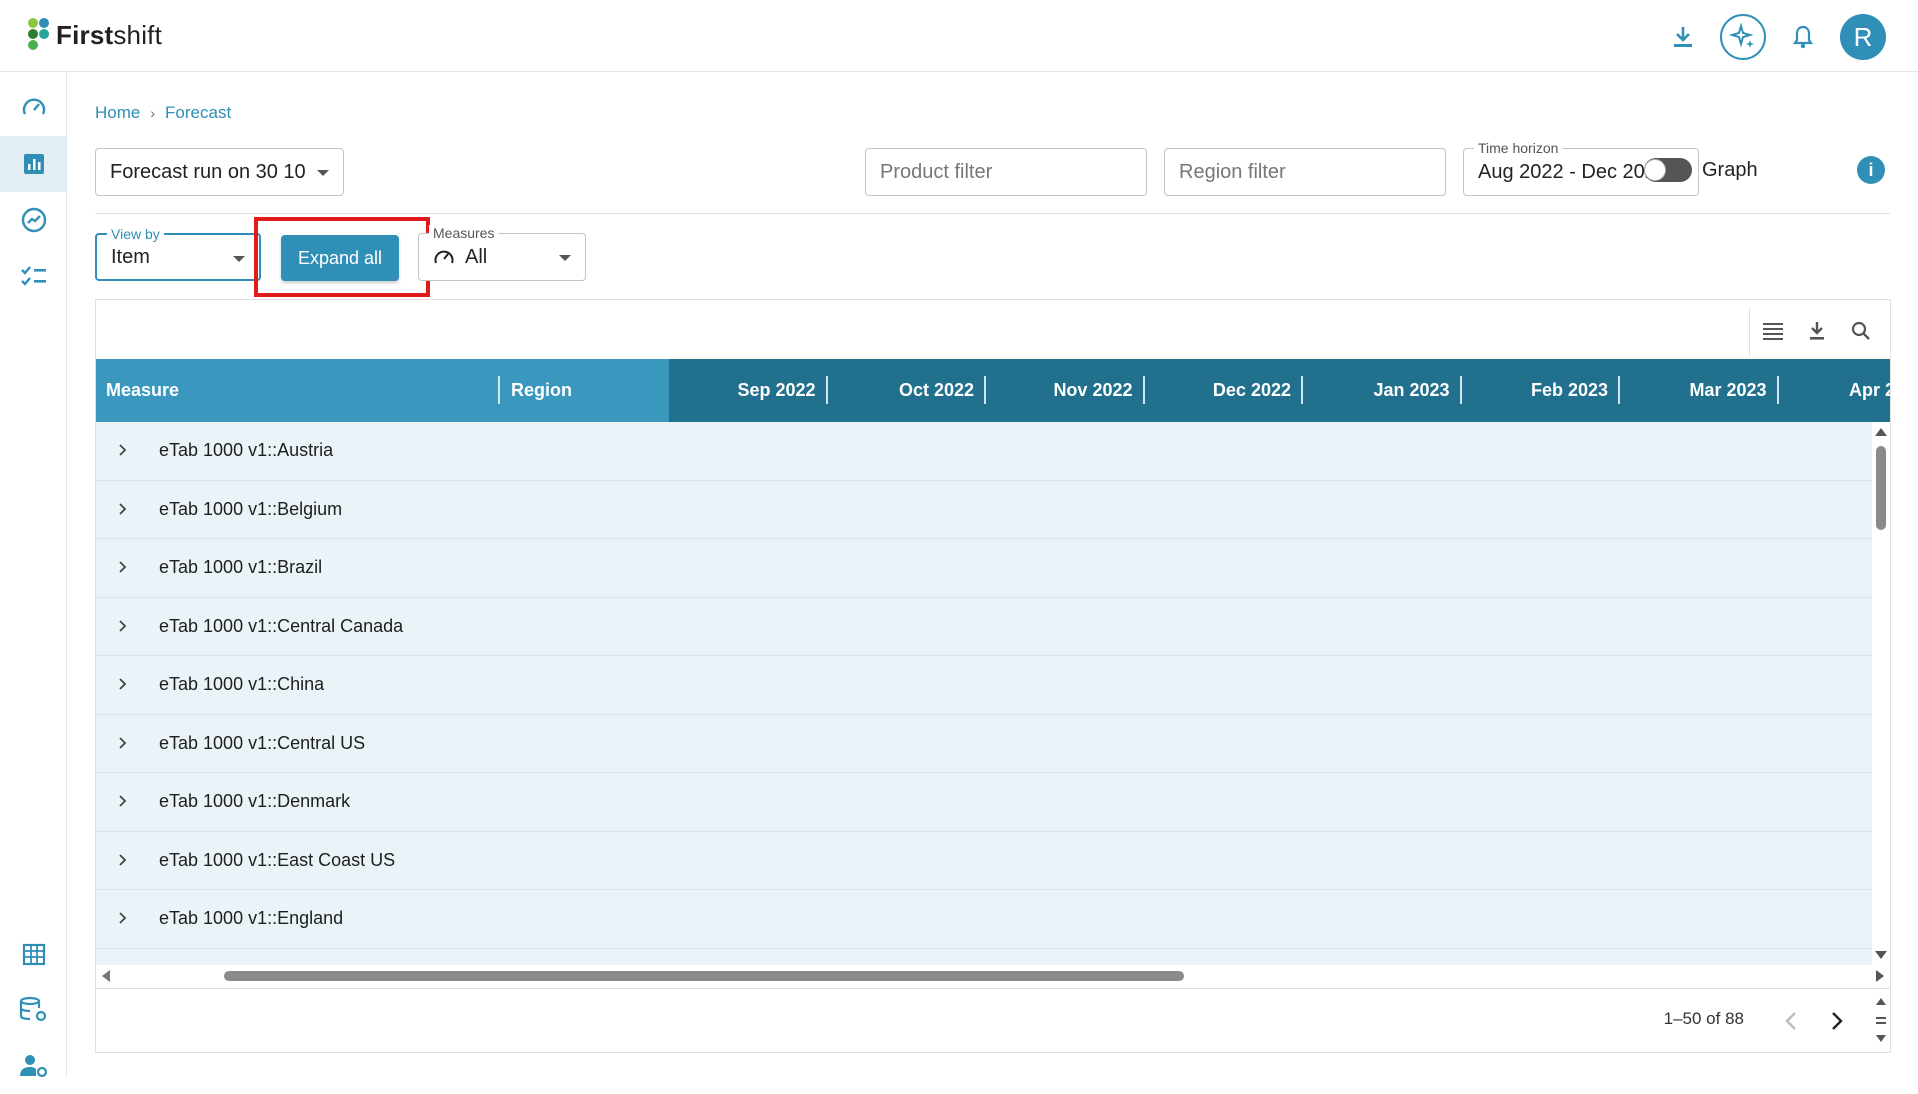  Describe the element at coordinates (1565, 171) in the screenshot. I see `time-horizon-value: Aug 2022 - Dec 202` at that location.